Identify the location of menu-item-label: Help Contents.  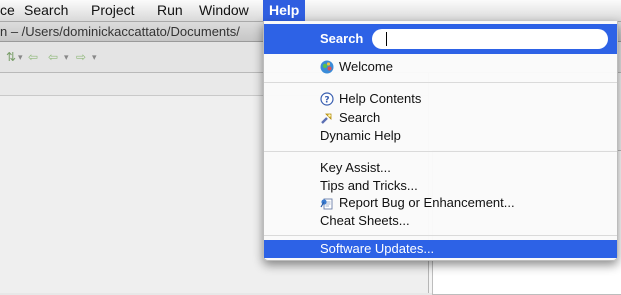
(380, 98).